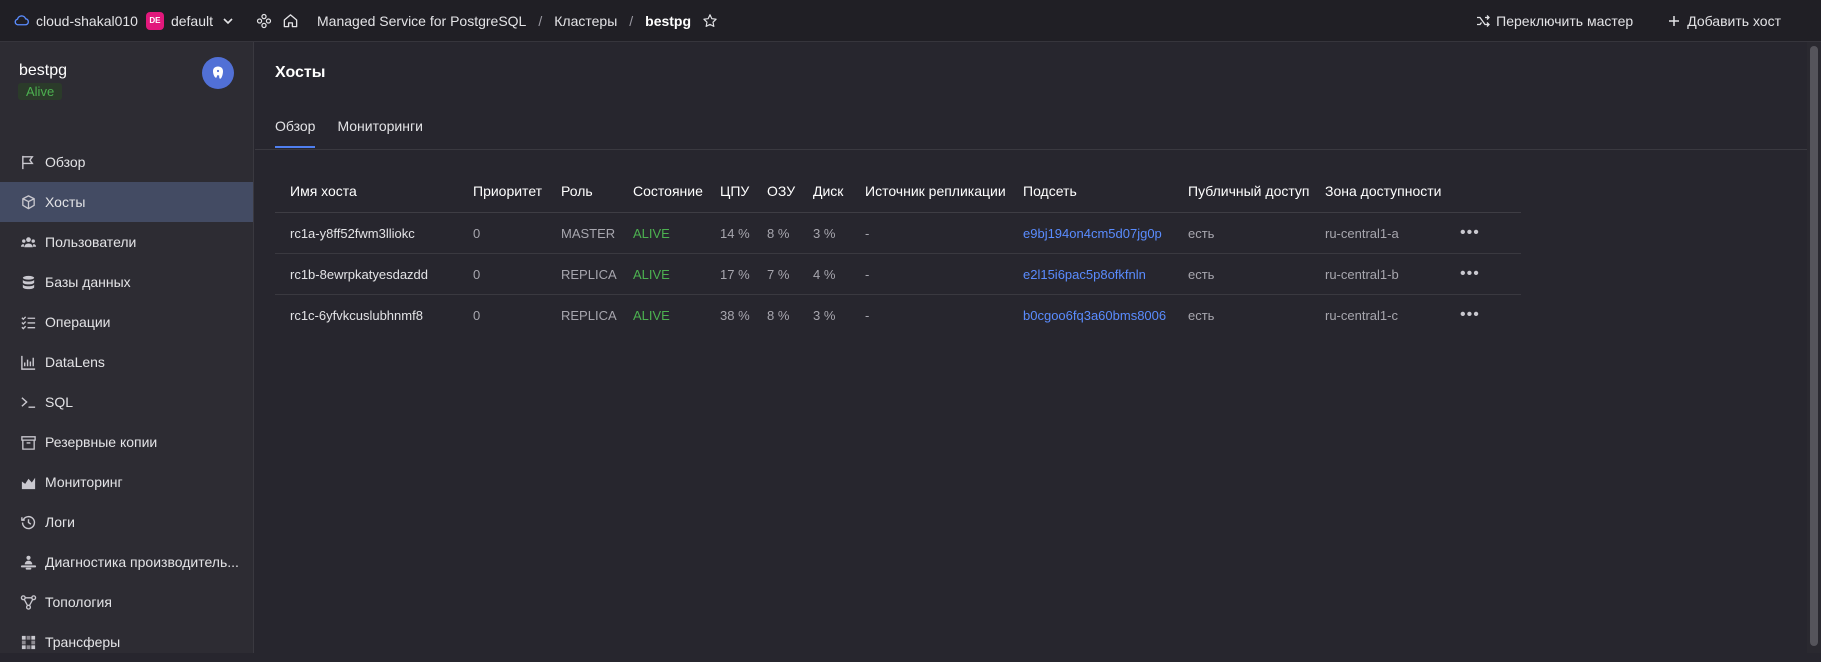 The width and height of the screenshot is (1821, 662). Describe the element at coordinates (1565, 21) in the screenshot. I see `switch-master-label: Переключить мастер` at that location.